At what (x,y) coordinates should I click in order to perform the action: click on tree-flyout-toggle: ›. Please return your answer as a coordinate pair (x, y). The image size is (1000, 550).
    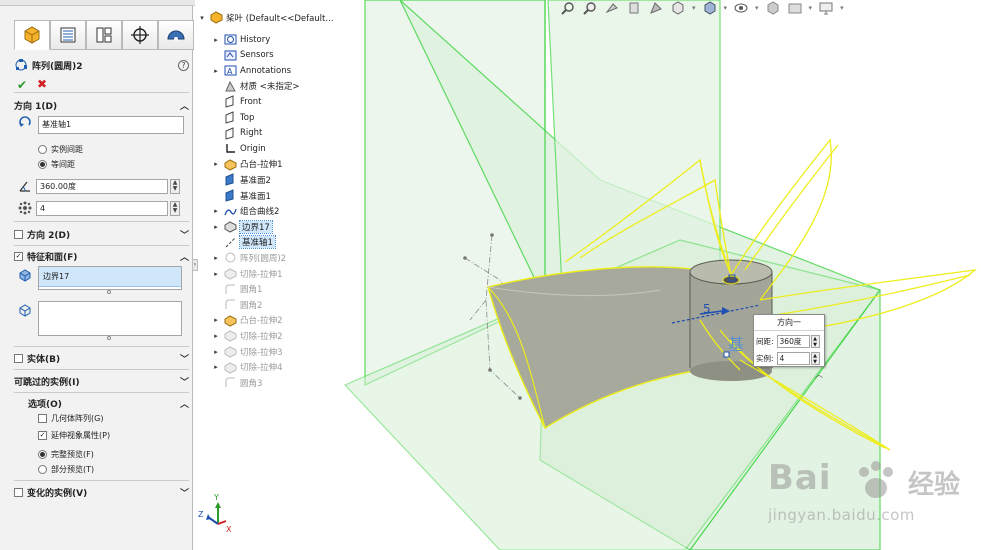
    Looking at the image, I should click on (195, 265).